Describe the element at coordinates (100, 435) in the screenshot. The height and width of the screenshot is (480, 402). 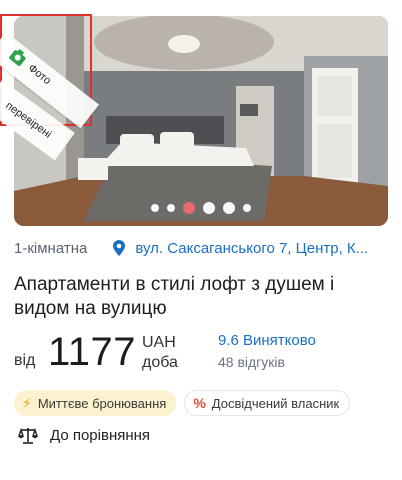
I see `compare-label: До порівняння` at that location.